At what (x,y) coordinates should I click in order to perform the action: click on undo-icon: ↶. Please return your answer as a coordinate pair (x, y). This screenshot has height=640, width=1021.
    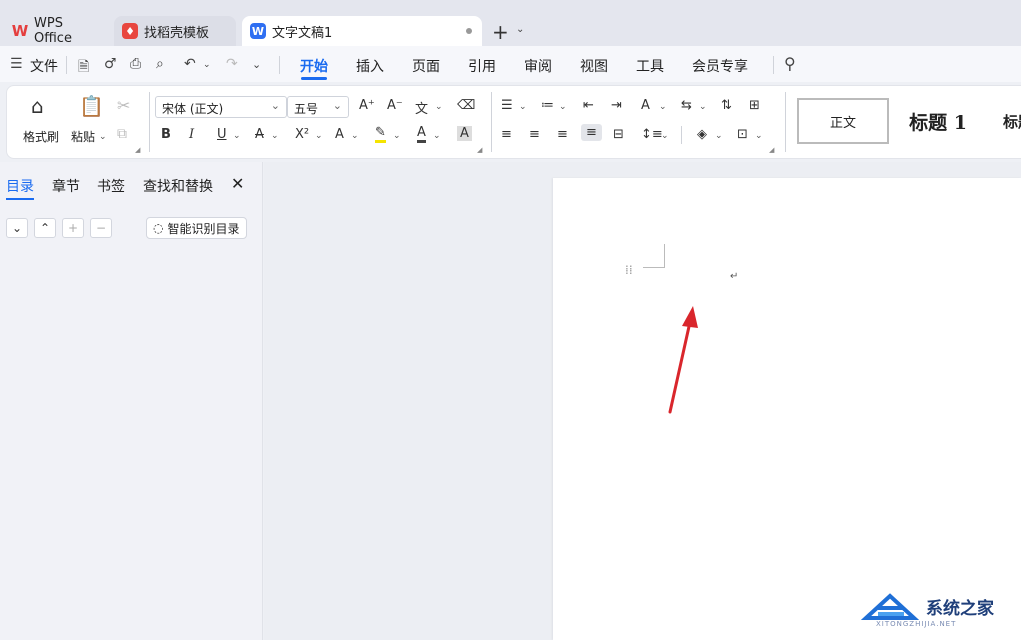
    Looking at the image, I should click on (190, 64).